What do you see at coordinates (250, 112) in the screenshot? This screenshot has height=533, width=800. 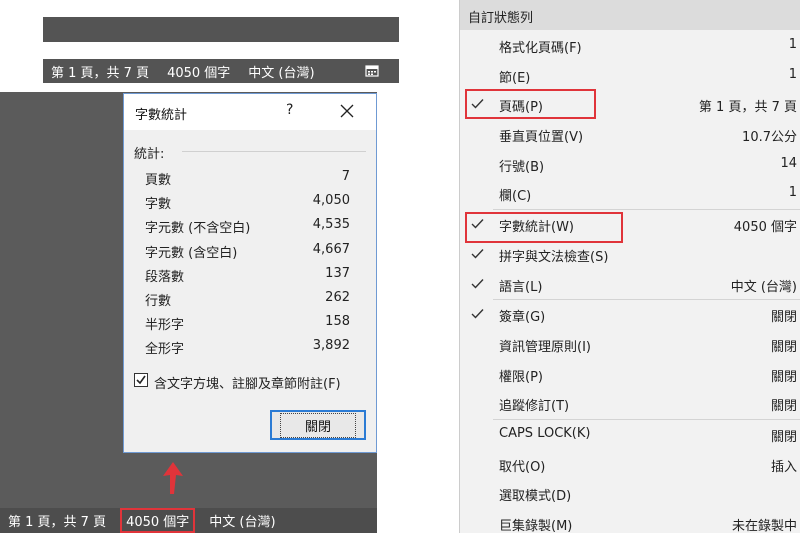 I see `dialog-titlebar: 字數統計 ?` at bounding box center [250, 112].